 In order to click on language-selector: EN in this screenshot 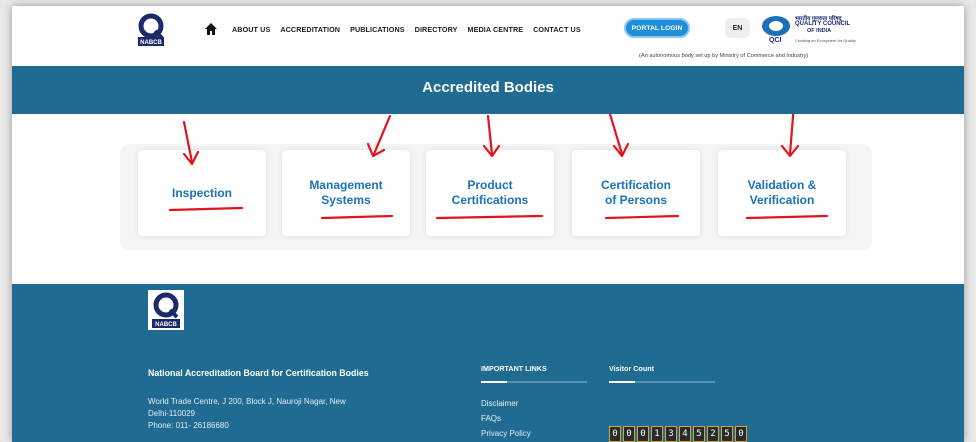, I will do `click(737, 28)`.